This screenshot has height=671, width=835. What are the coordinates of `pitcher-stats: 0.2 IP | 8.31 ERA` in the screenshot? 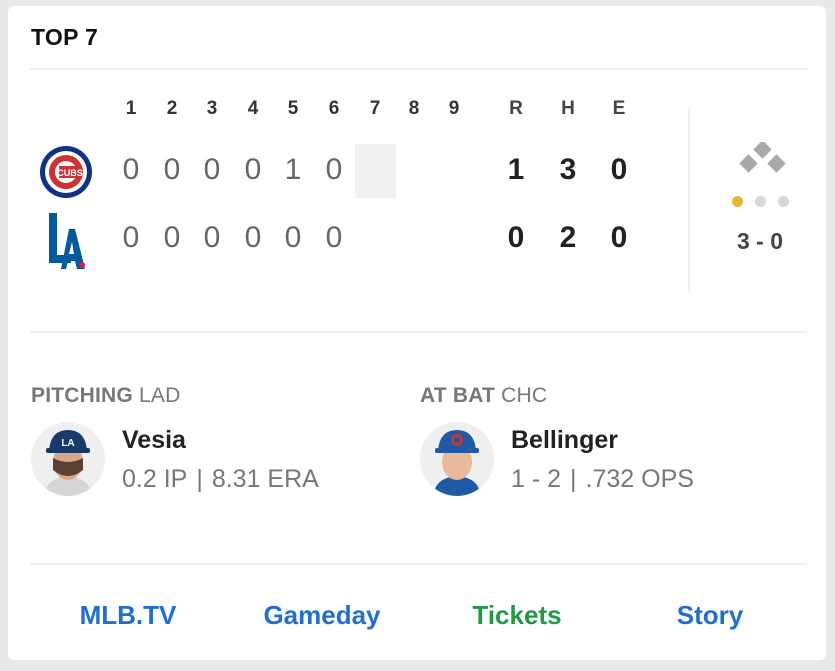 It's located at (220, 479).